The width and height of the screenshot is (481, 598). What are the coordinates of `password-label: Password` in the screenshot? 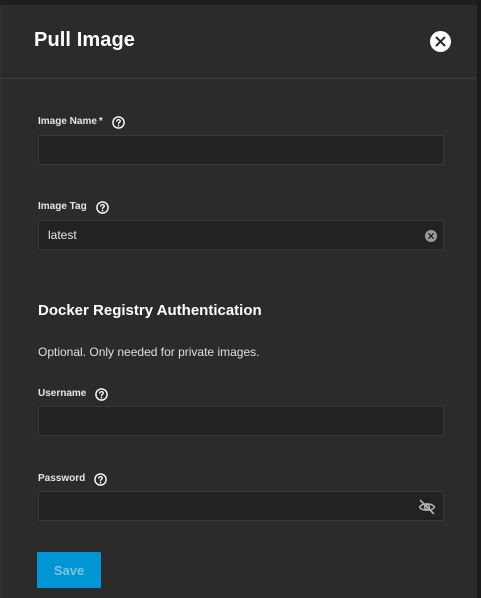 It's located at (73, 479).